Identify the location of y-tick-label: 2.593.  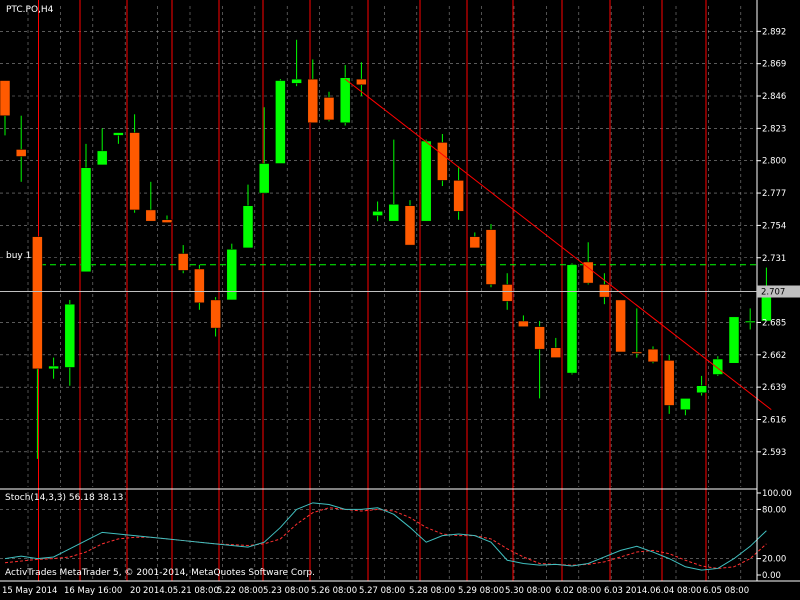
(774, 453).